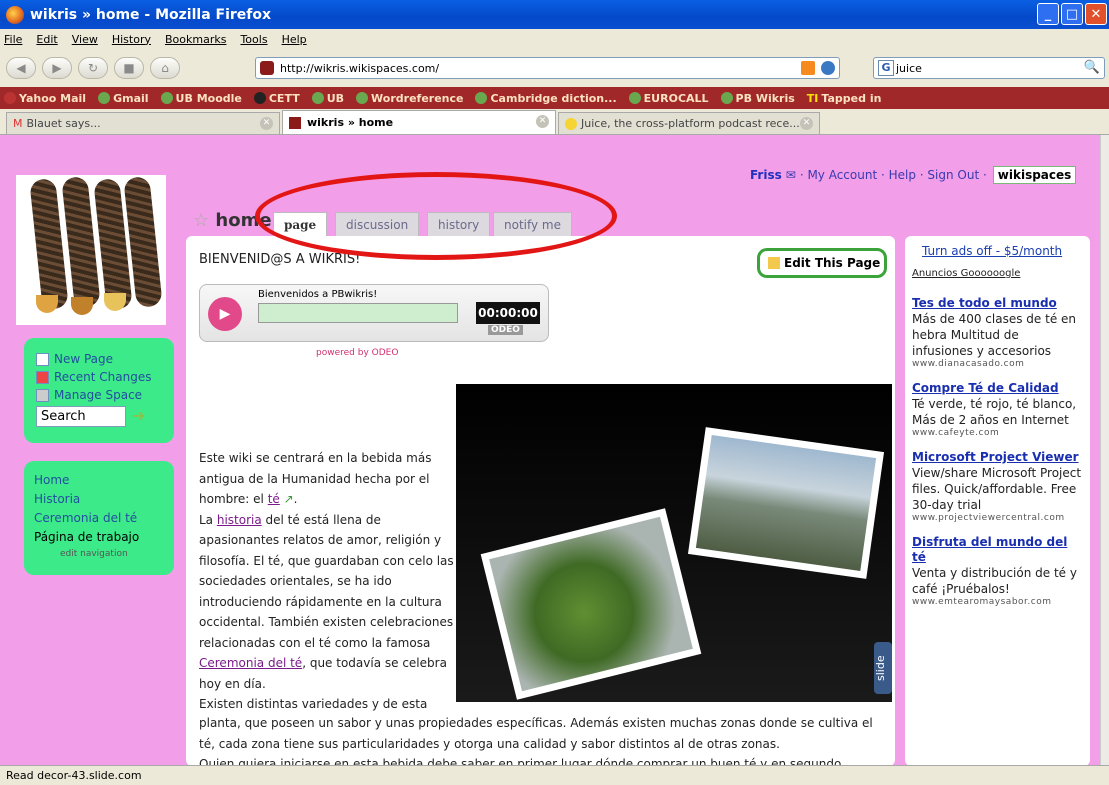 This screenshot has height=785, width=1109. What do you see at coordinates (997, 518) in the screenshot?
I see `ad-url: www.projectviewercentral.com` at bounding box center [997, 518].